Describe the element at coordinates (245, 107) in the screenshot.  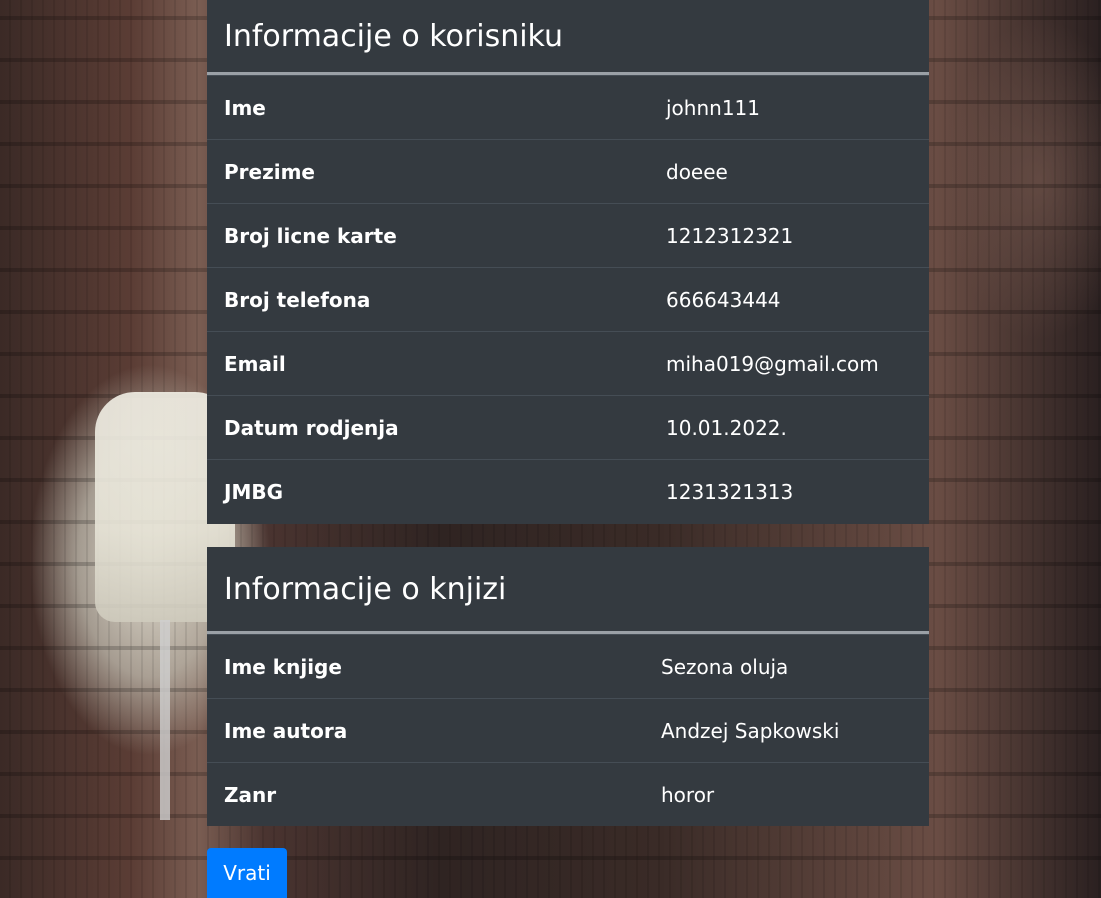
I see `row-label: Ime` at that location.